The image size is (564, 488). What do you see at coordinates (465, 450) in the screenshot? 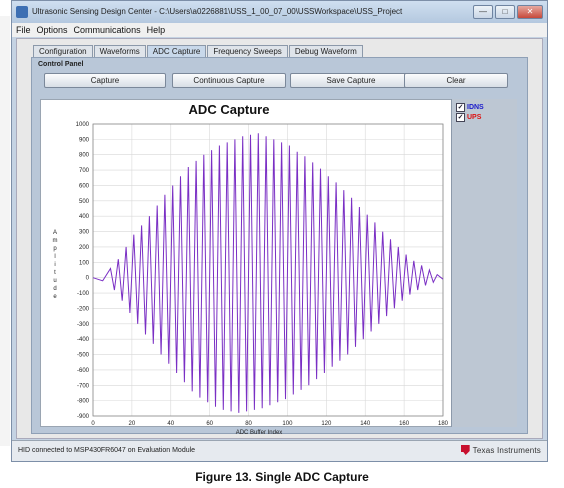
I see `ti-logo-icon` at bounding box center [465, 450].